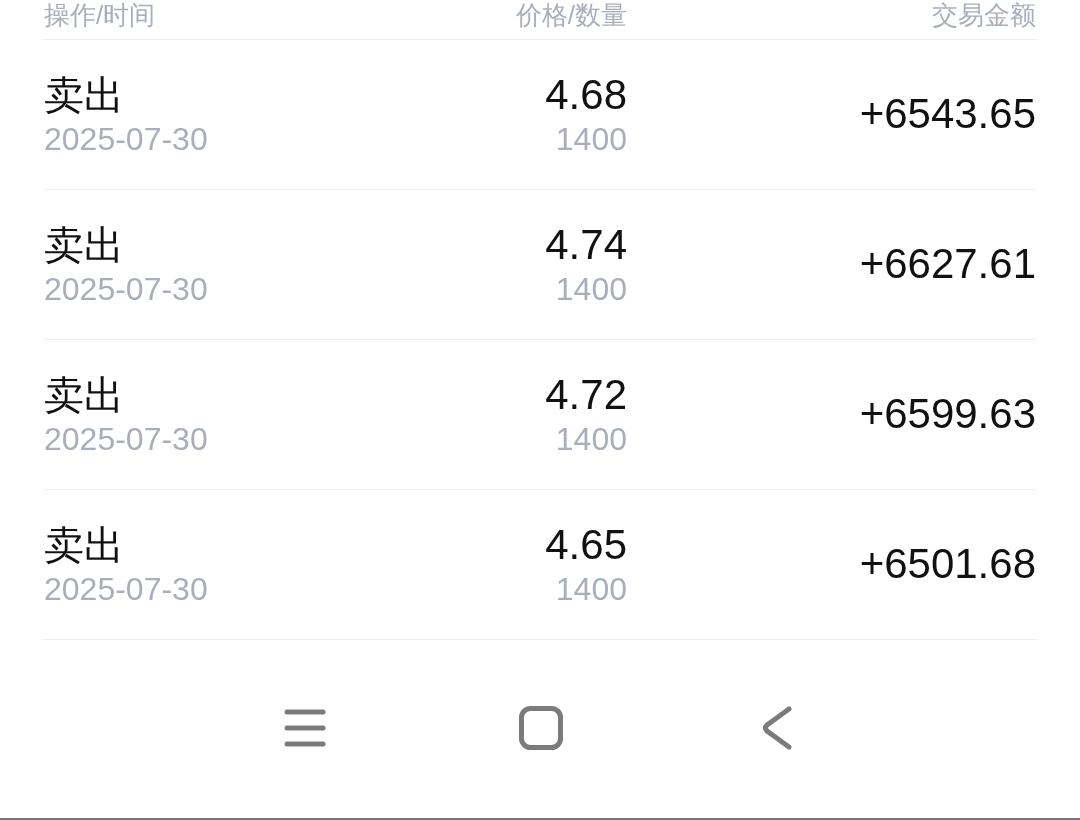  Describe the element at coordinates (571, 15) in the screenshot. I see `column-header: 价格/数量` at that location.